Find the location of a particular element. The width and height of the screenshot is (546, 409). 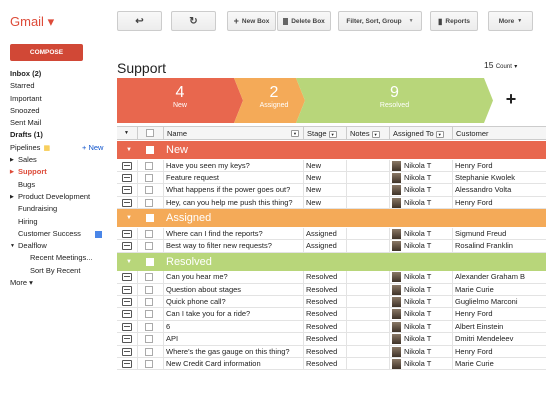

sidebar-item-sent: Sent Mail is located at coordinates (54, 123).